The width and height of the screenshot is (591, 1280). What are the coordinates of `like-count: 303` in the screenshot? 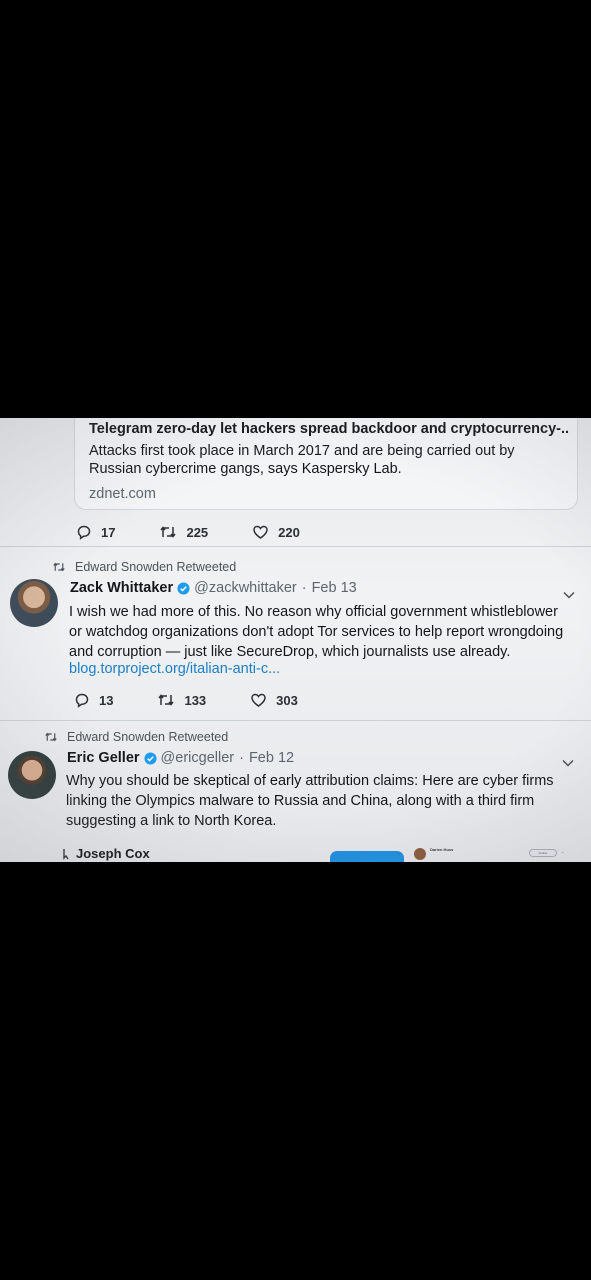 It's located at (287, 700).